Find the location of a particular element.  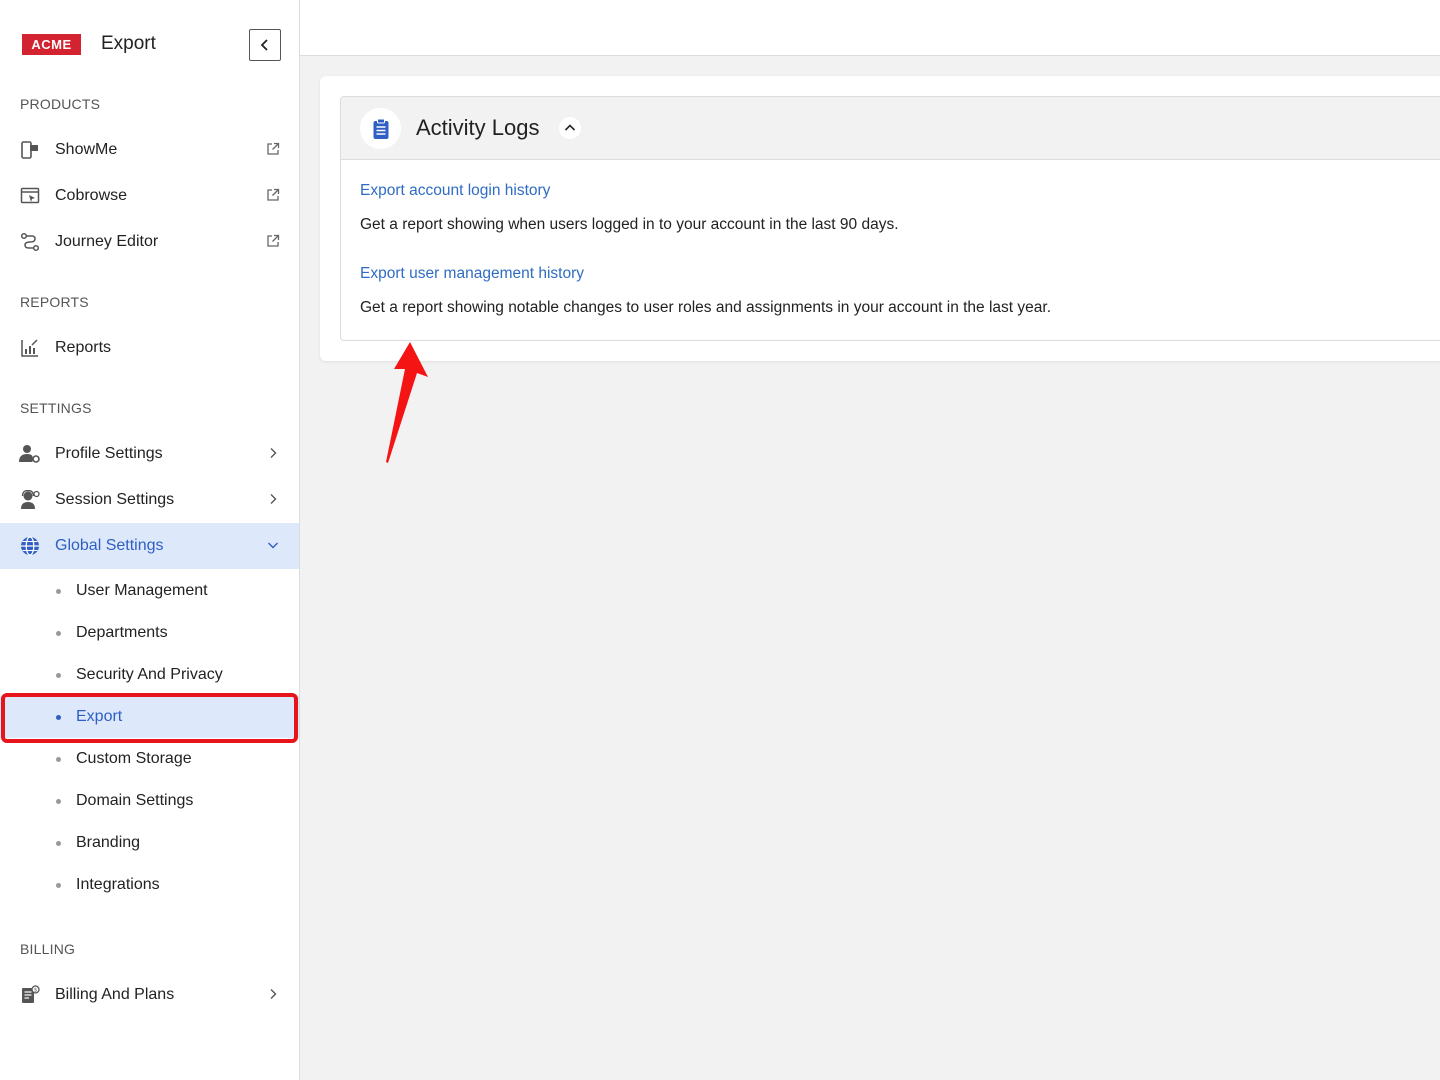

sidebar-subitem-label: Custom Storage is located at coordinates (134, 758).